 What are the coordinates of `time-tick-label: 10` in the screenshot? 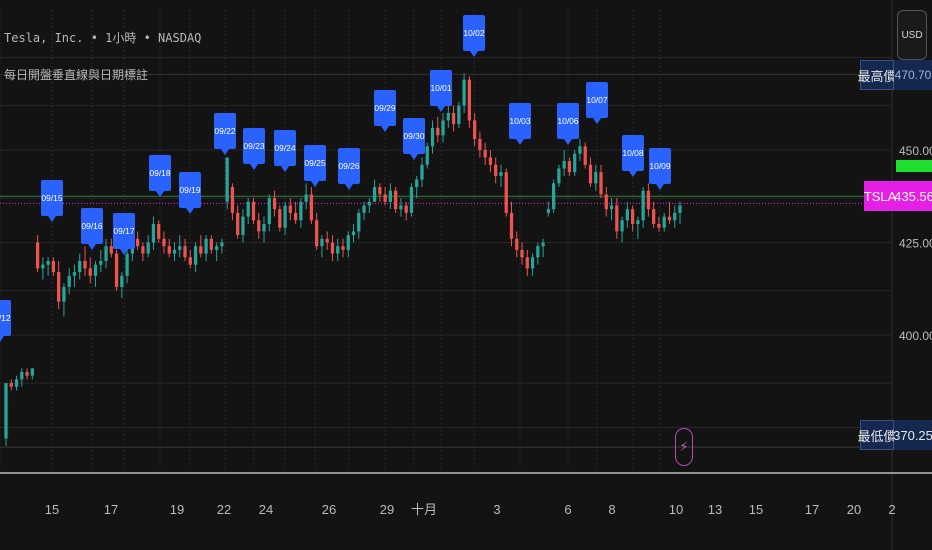 It's located at (676, 509).